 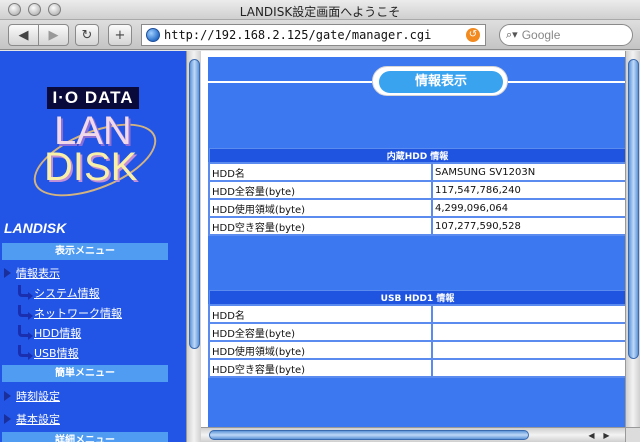 What do you see at coordinates (91, 167) in the screenshot?
I see `landisk-logo-disk: DISK` at bounding box center [91, 167].